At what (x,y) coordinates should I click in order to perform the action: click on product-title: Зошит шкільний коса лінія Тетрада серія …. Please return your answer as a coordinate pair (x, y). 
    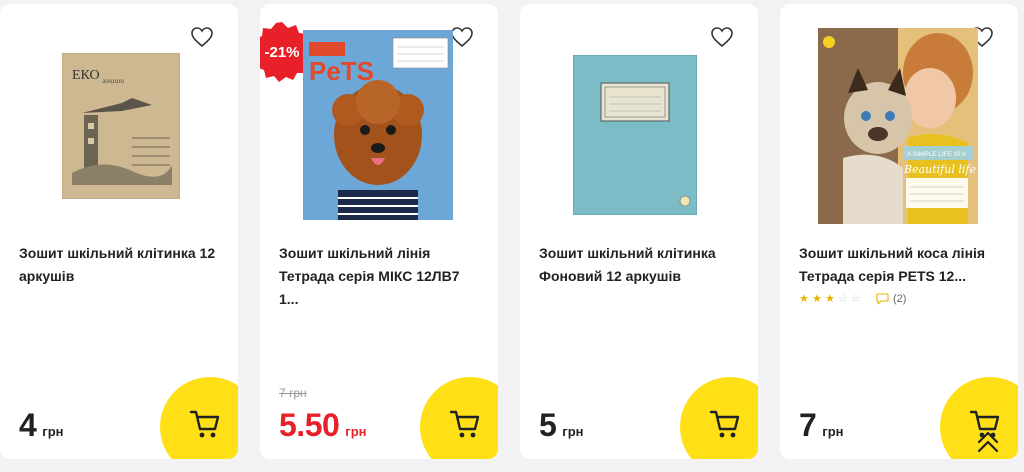
    Looking at the image, I should click on (899, 265).